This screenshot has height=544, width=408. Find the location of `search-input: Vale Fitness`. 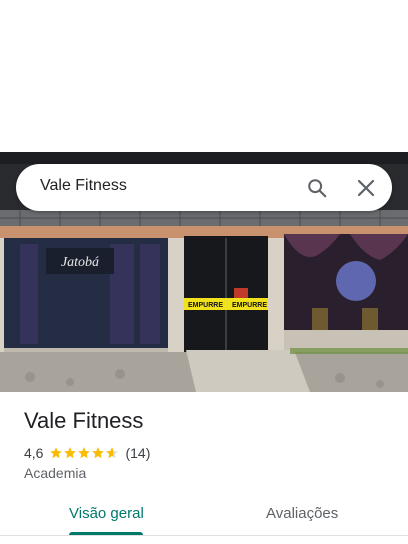

search-input: Vale Fitness is located at coordinates (83, 186).